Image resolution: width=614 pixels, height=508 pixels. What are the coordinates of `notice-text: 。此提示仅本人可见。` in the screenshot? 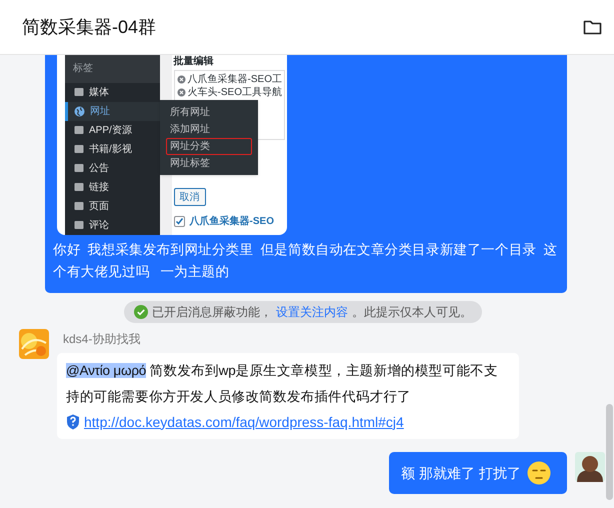 It's located at (412, 312).